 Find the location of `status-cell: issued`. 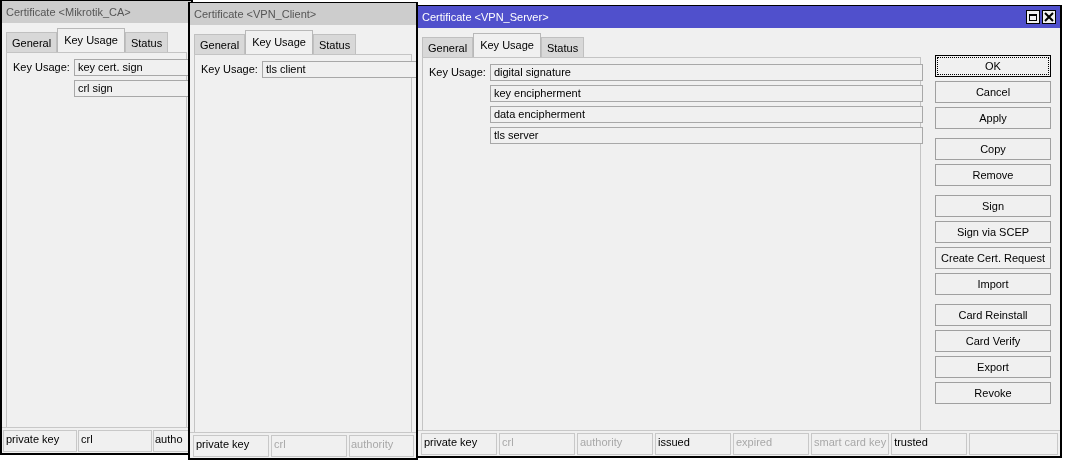

status-cell: issued is located at coordinates (693, 444).